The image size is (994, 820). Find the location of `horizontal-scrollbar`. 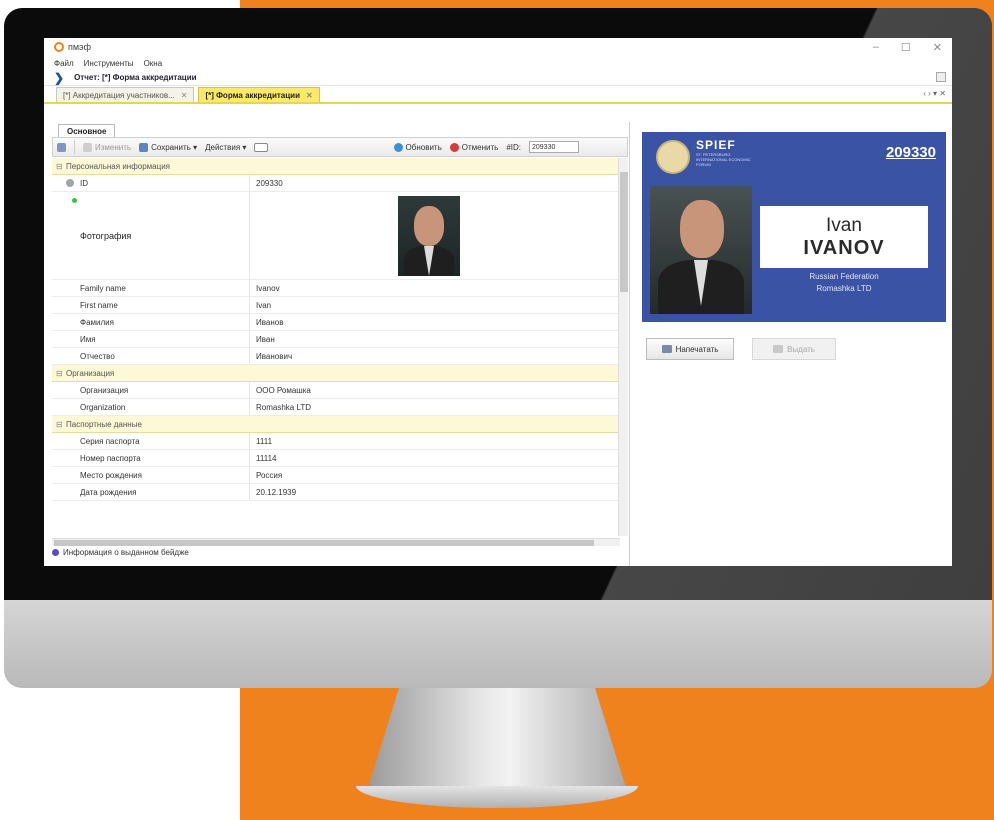

horizontal-scrollbar is located at coordinates (336, 542).